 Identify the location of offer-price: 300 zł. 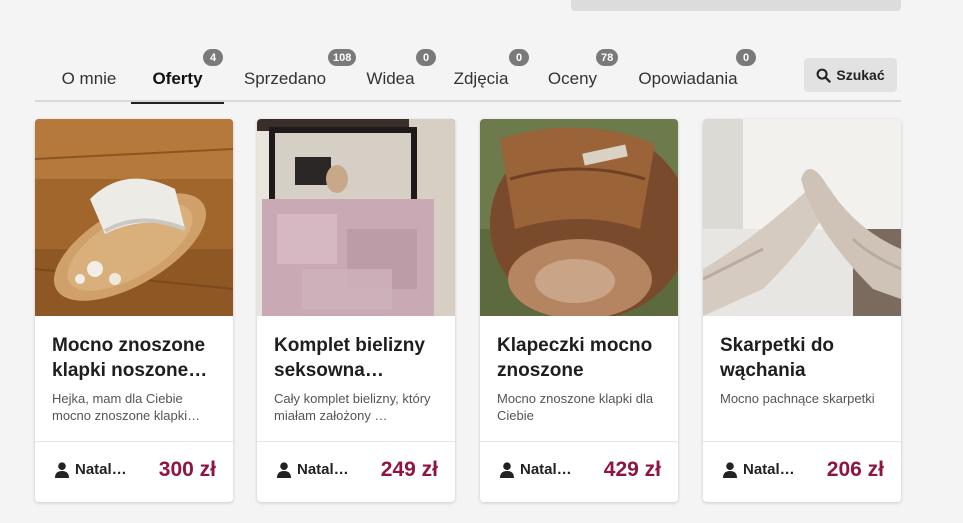
(187, 469).